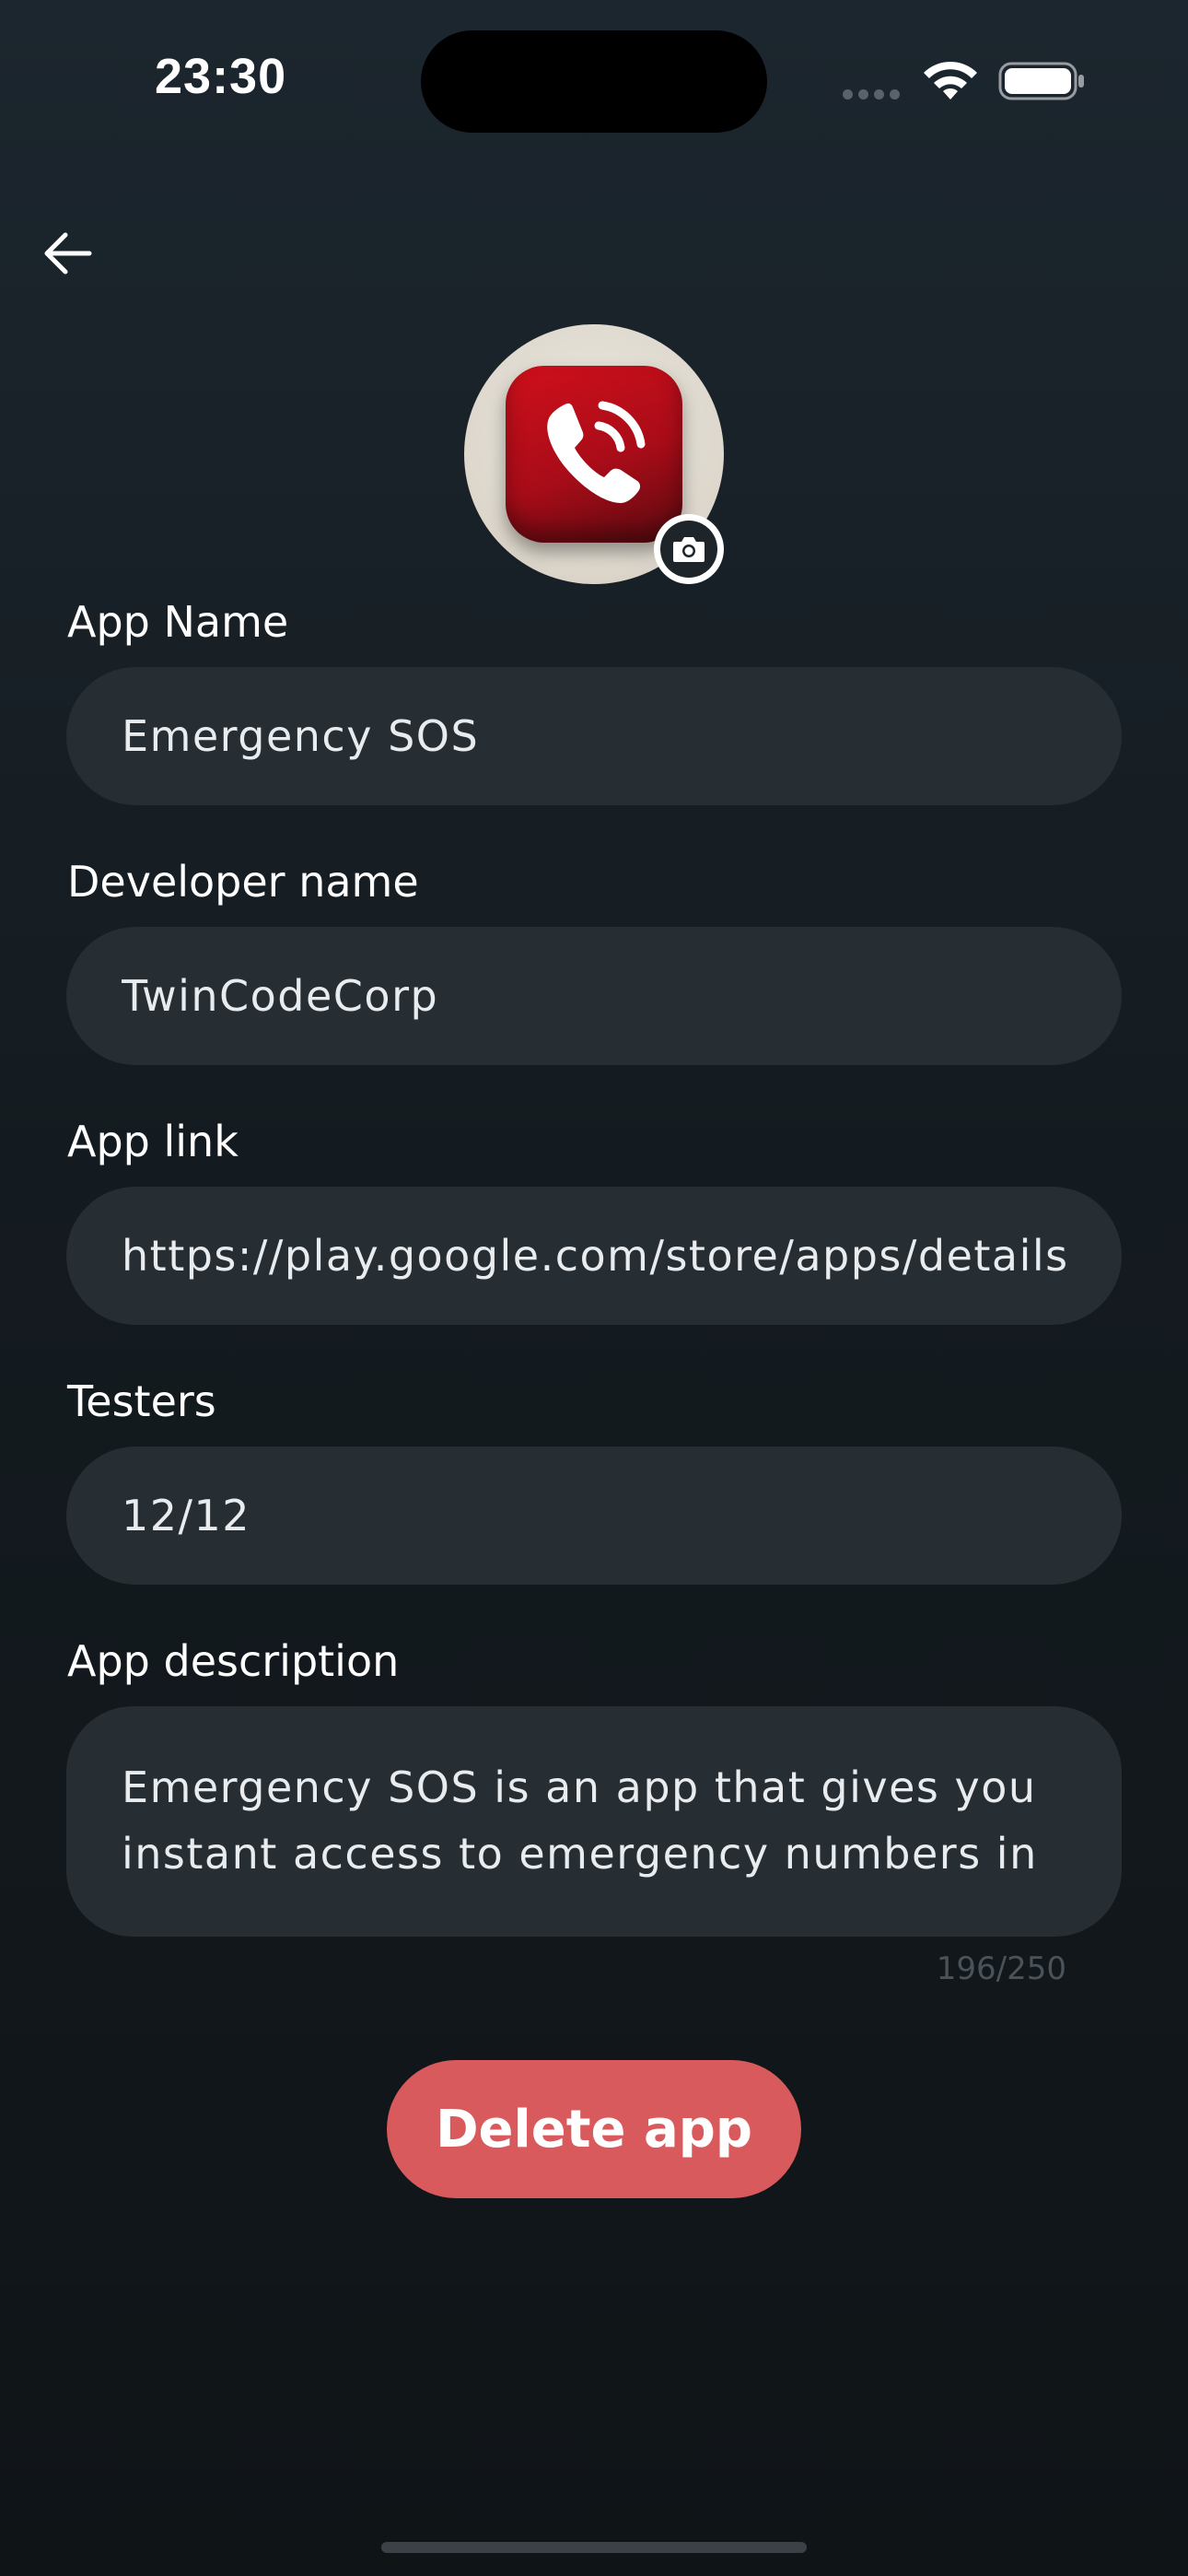  I want to click on app-name-value: Emergency SOS, so click(301, 736).